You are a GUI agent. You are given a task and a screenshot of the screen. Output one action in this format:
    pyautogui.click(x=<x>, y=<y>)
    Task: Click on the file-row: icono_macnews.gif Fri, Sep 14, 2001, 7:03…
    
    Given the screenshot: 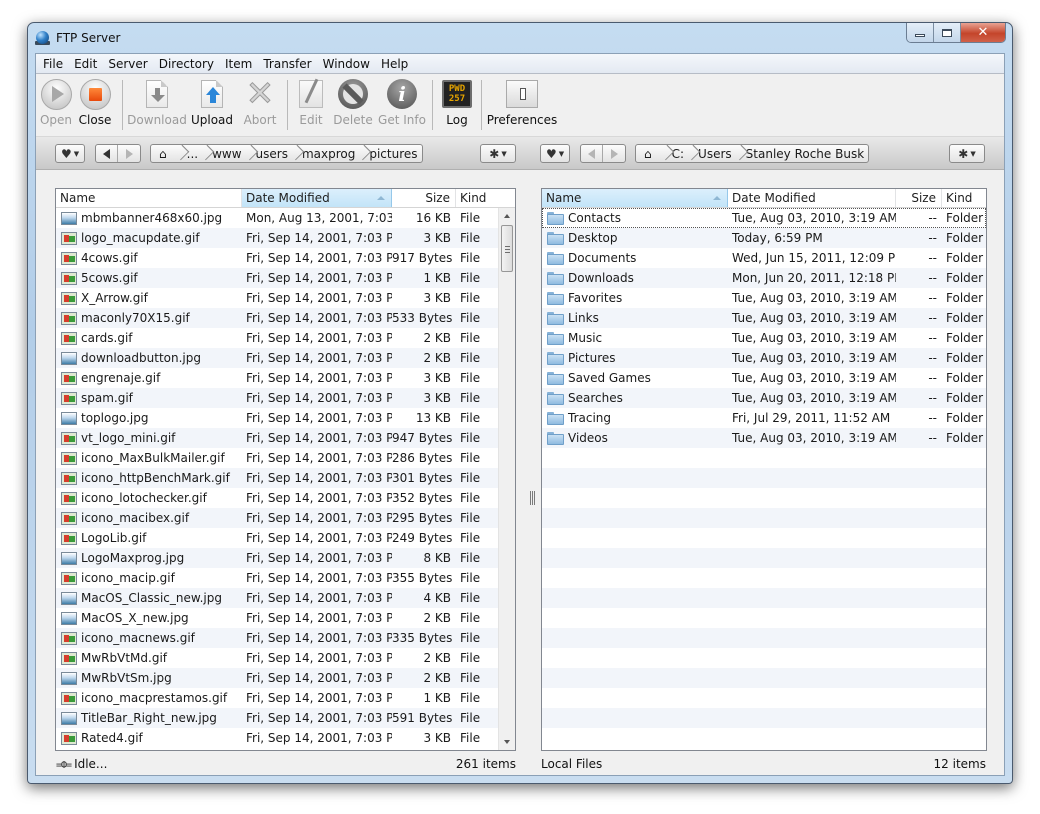 What is the action you would take?
    pyautogui.click(x=277, y=638)
    